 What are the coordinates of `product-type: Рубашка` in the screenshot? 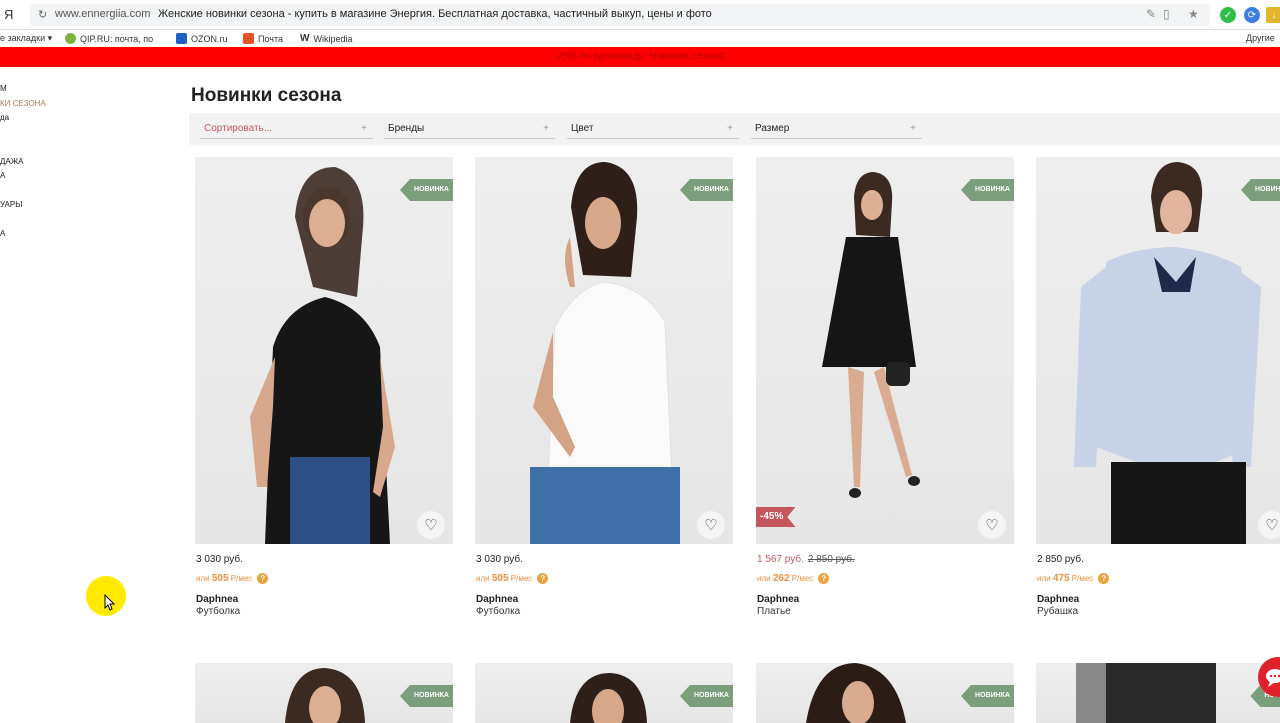 It's located at (1057, 611).